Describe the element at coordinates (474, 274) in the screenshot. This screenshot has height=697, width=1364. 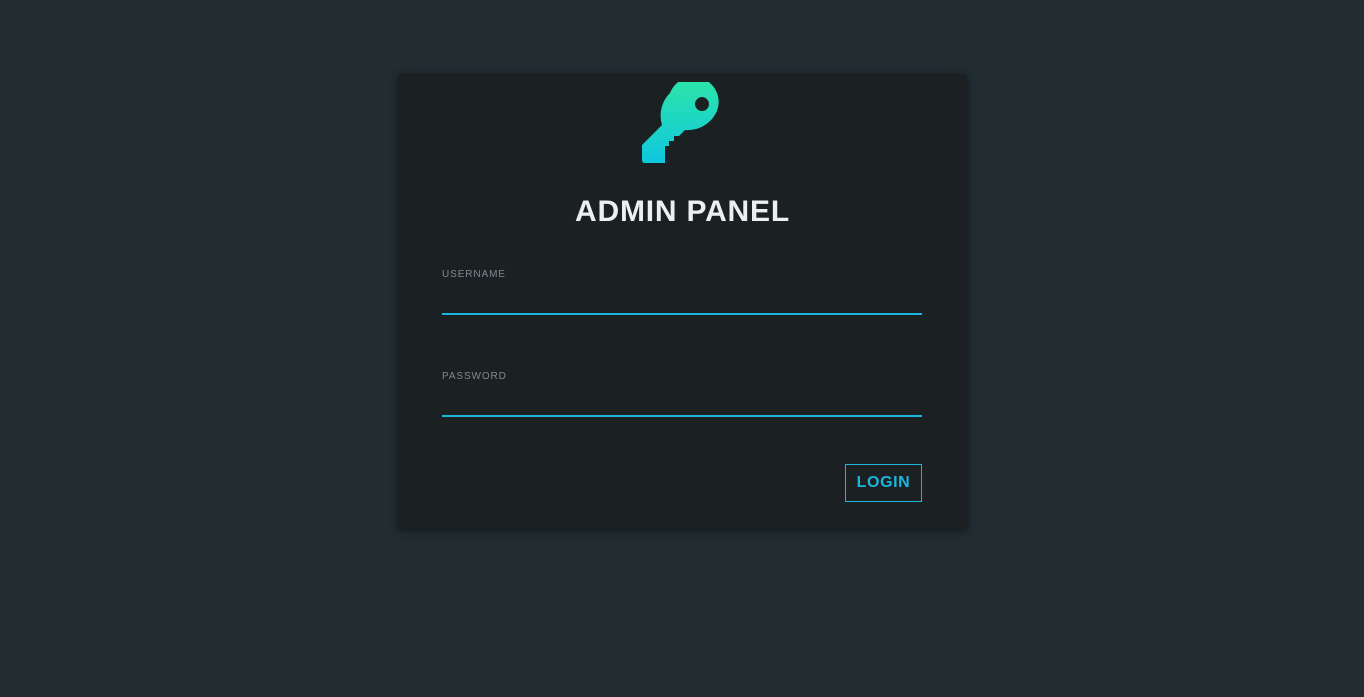
I see `username-label: USERNAME` at that location.